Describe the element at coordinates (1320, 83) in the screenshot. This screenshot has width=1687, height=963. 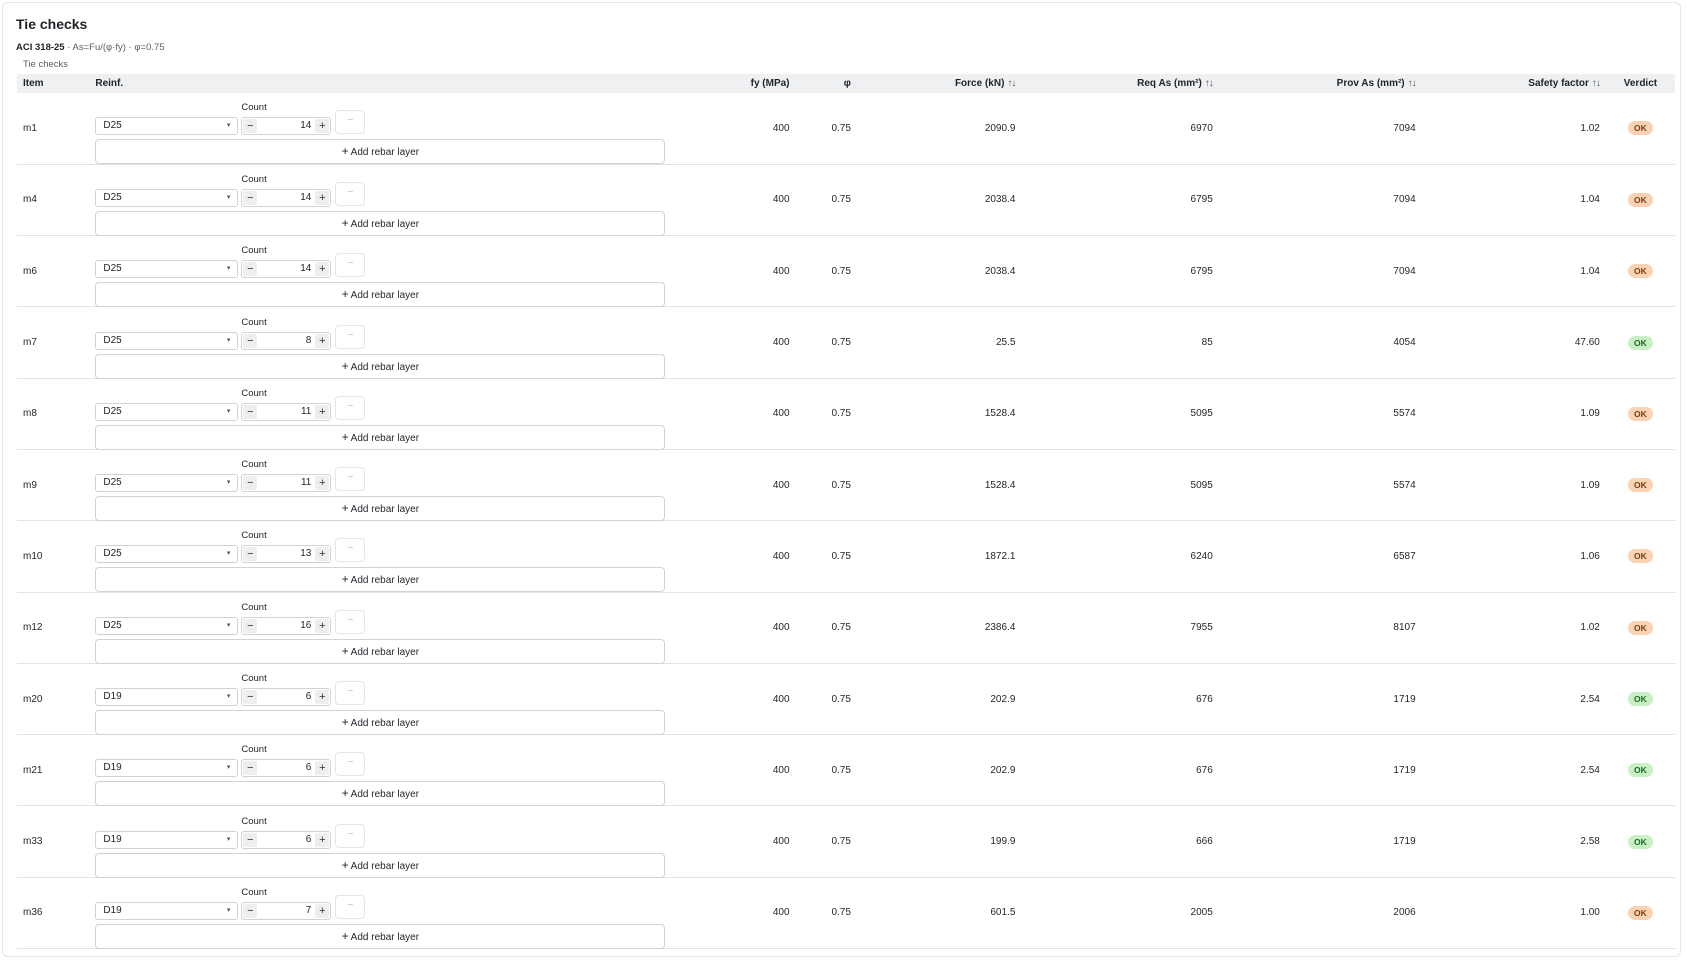
I see `col-prov-as: Prov As (mm²) ↑↓` at that location.